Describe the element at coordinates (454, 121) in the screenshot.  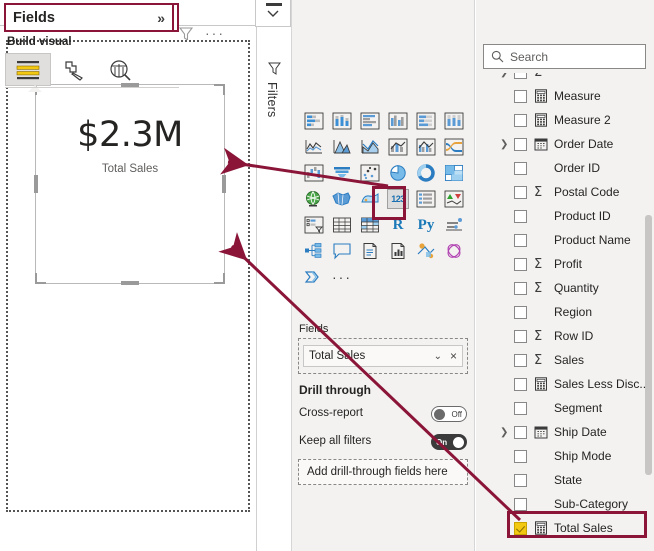
I see `visual-100-stacked-column-chart` at that location.